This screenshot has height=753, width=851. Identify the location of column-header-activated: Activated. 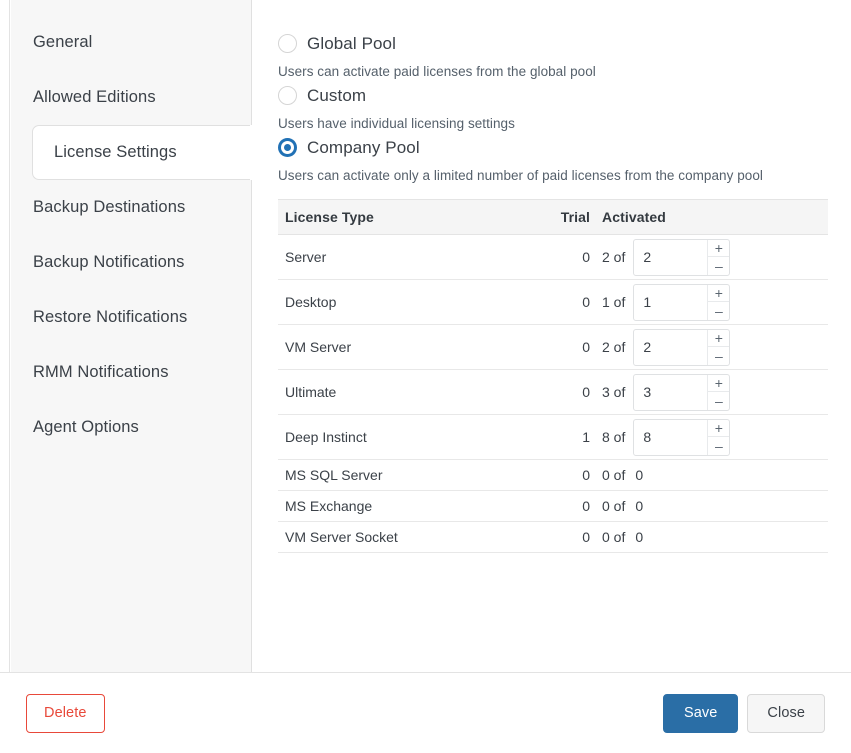
(709, 217).